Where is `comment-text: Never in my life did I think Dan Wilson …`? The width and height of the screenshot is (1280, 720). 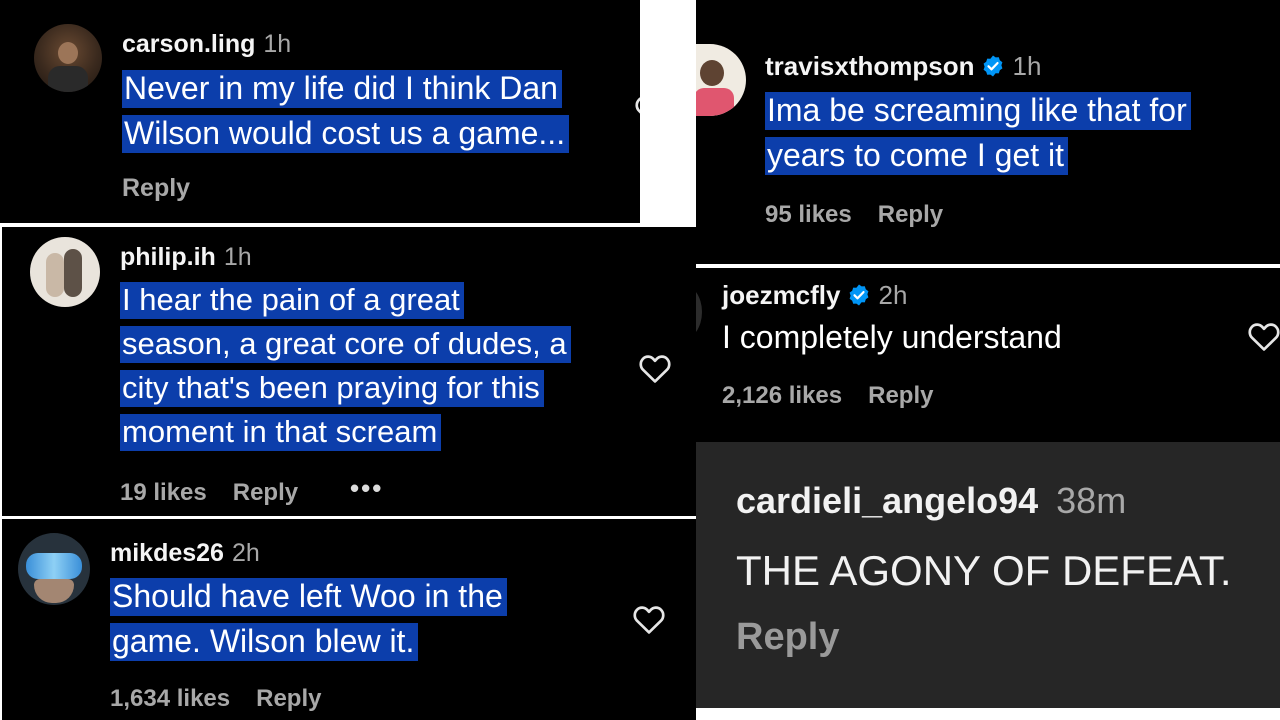
comment-text: Never in my life did I think Dan Wilson … is located at coordinates (346, 111).